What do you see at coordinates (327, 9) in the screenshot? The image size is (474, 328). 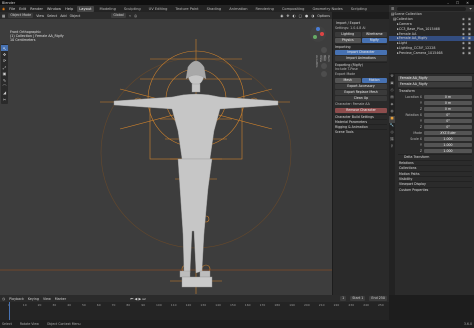 I see `tab-geometry-nodes: Geometry Nodes` at bounding box center [327, 9].